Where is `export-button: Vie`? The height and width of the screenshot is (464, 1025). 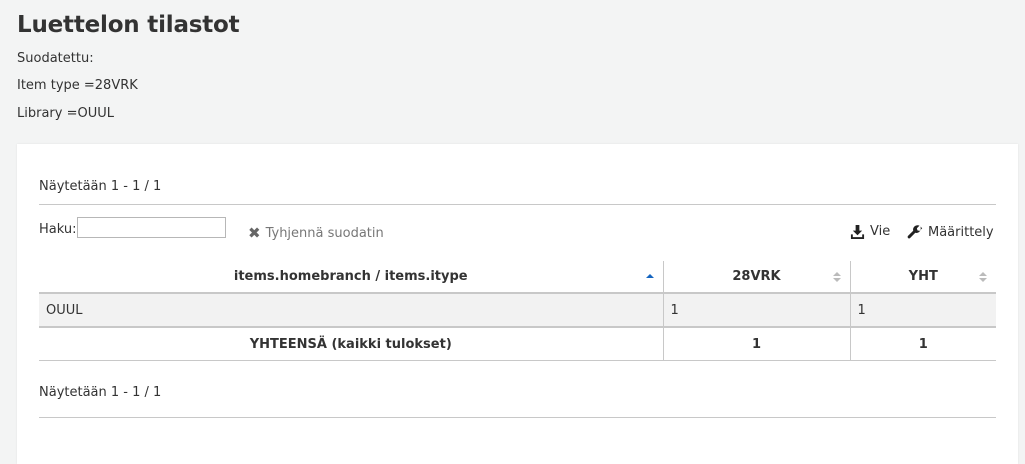 export-button: Vie is located at coordinates (870, 231).